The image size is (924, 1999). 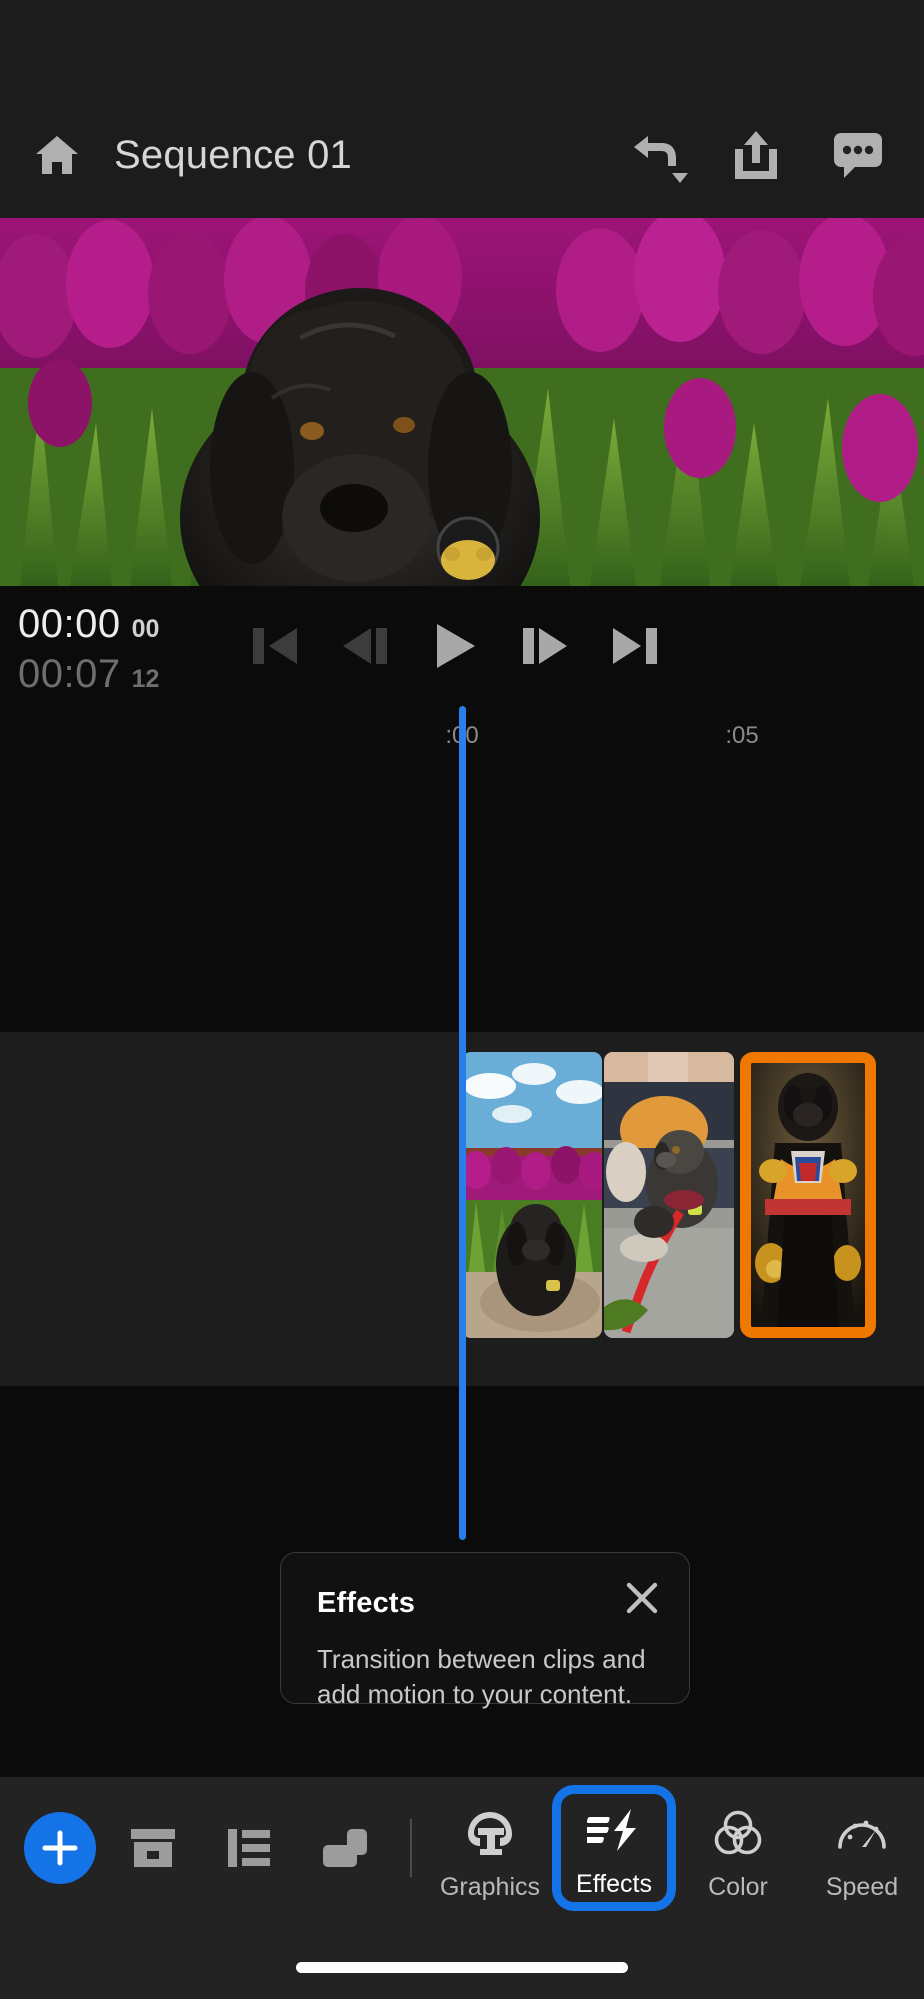 What do you see at coordinates (462, 1959) in the screenshot?
I see `system-nav-area` at bounding box center [462, 1959].